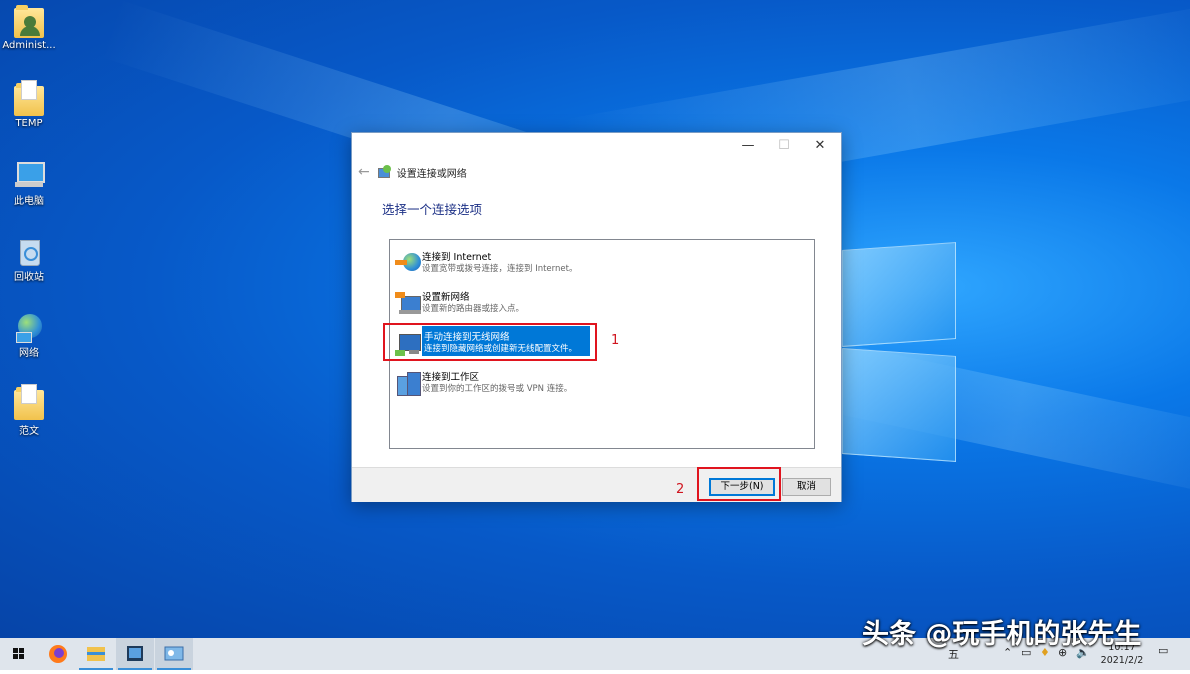  What do you see at coordinates (784, 146) in the screenshot?
I see `maximize-button: ☐` at bounding box center [784, 146].